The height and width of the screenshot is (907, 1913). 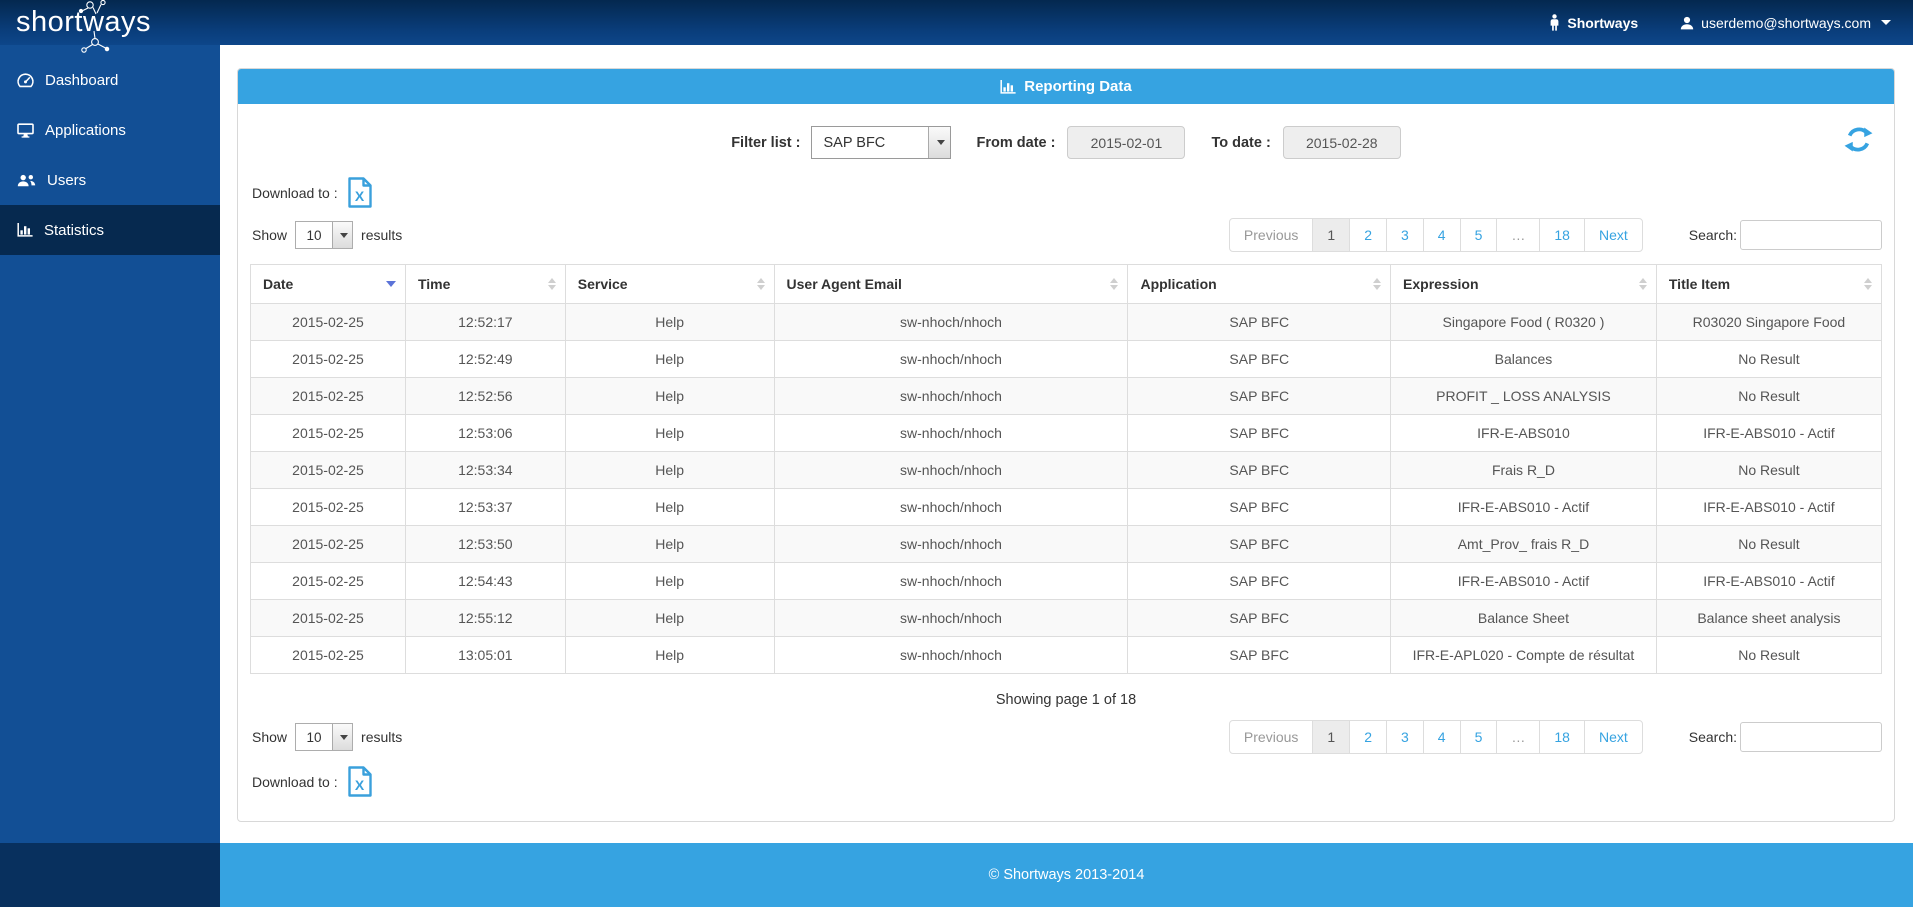 I want to click on table-cell: 12:53:06, so click(x=485, y=433).